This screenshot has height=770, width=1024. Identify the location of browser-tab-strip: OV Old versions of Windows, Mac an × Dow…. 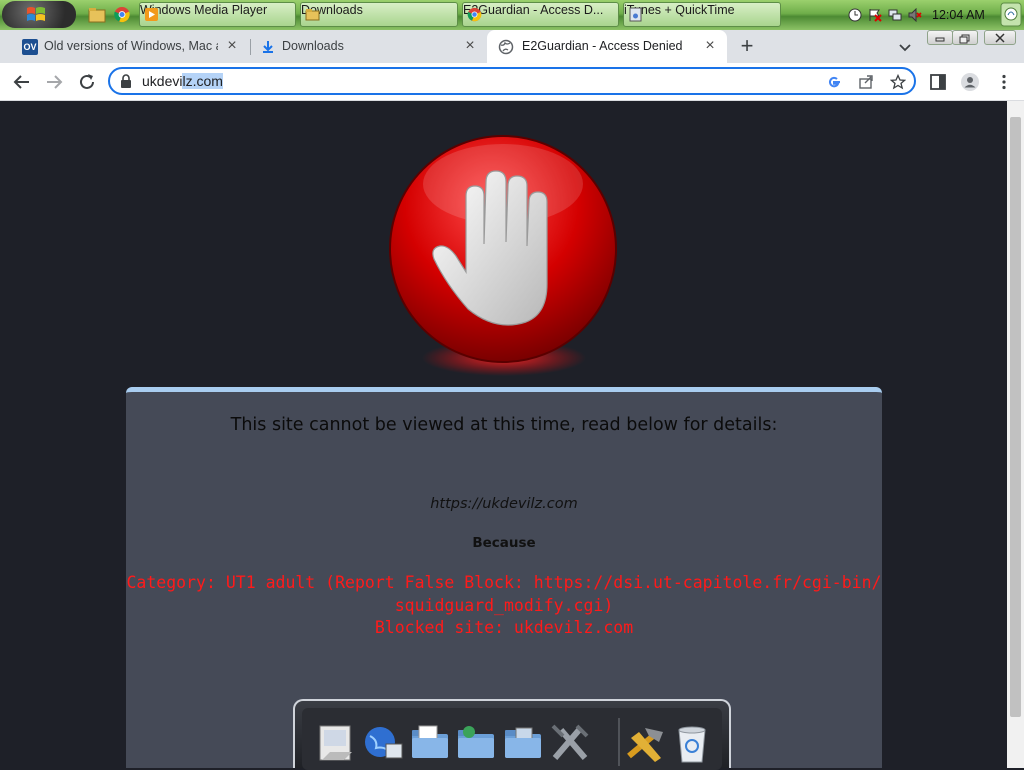
(512, 46).